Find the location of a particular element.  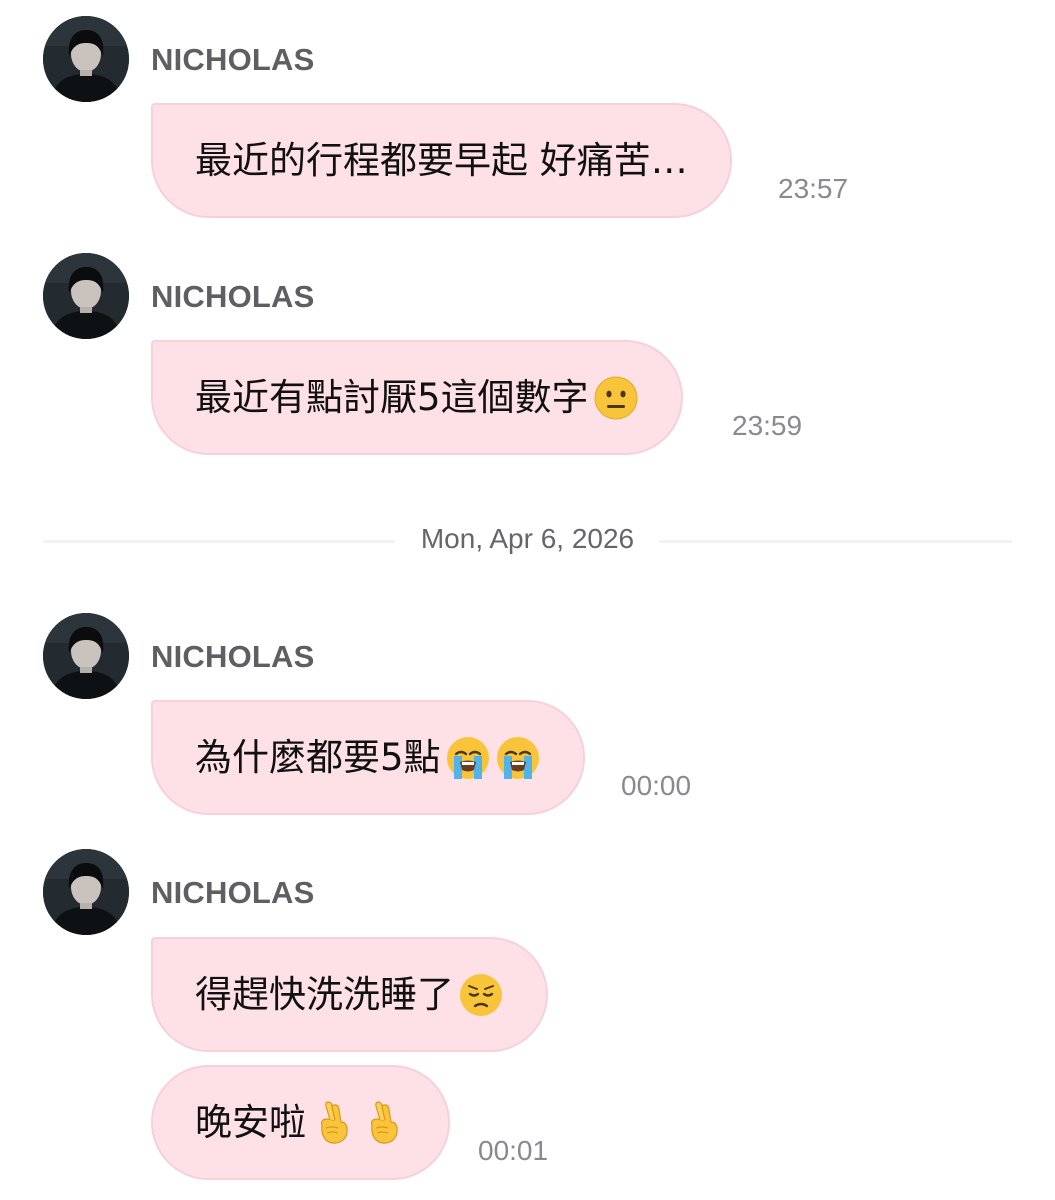

divider-line-right is located at coordinates (835, 541).